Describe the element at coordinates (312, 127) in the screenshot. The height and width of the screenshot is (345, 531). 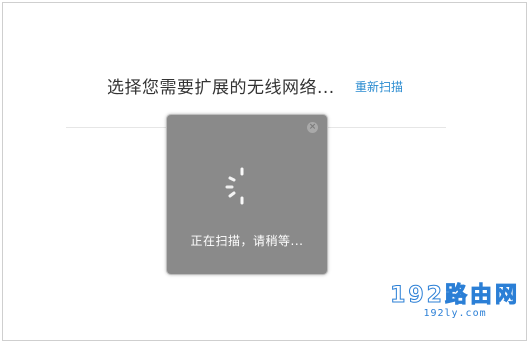
I see `close-icon: ×` at that location.